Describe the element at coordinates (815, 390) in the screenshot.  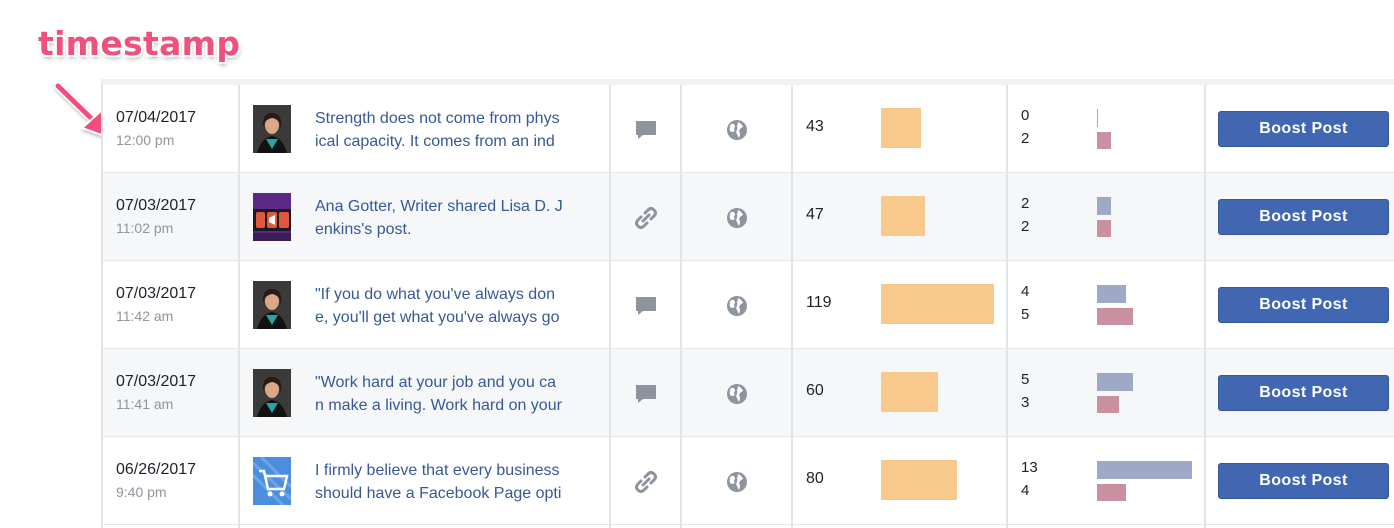
I see `reach-value: 60` at that location.